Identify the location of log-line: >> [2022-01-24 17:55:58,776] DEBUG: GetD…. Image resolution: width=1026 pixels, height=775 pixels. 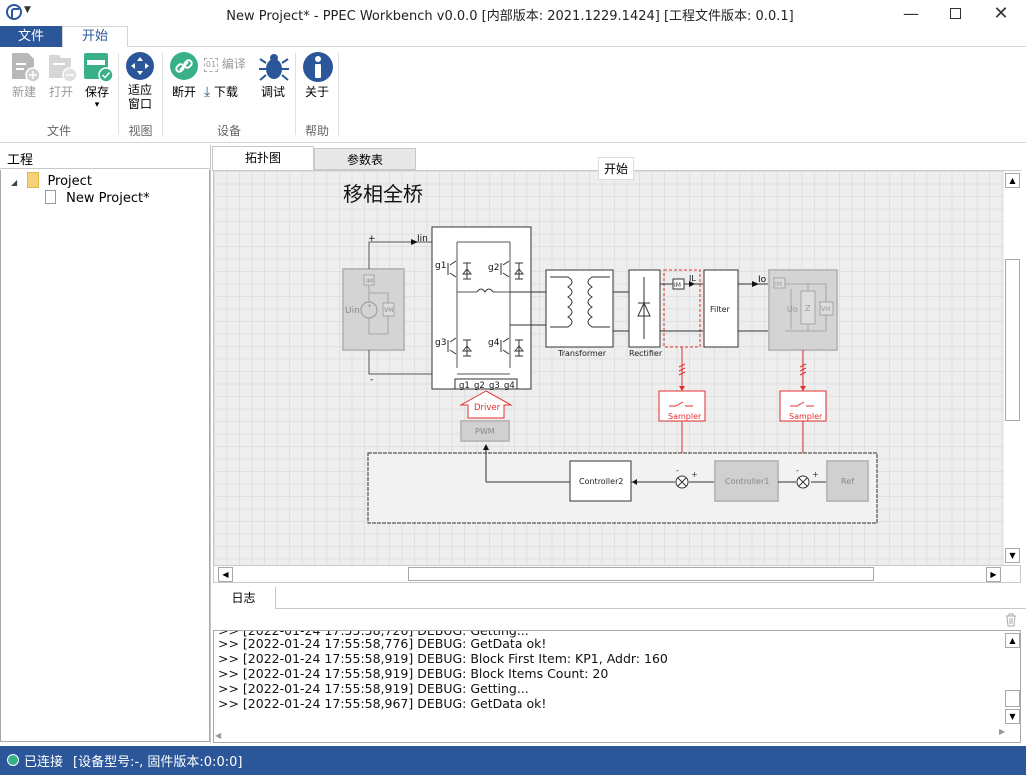
(382, 643).